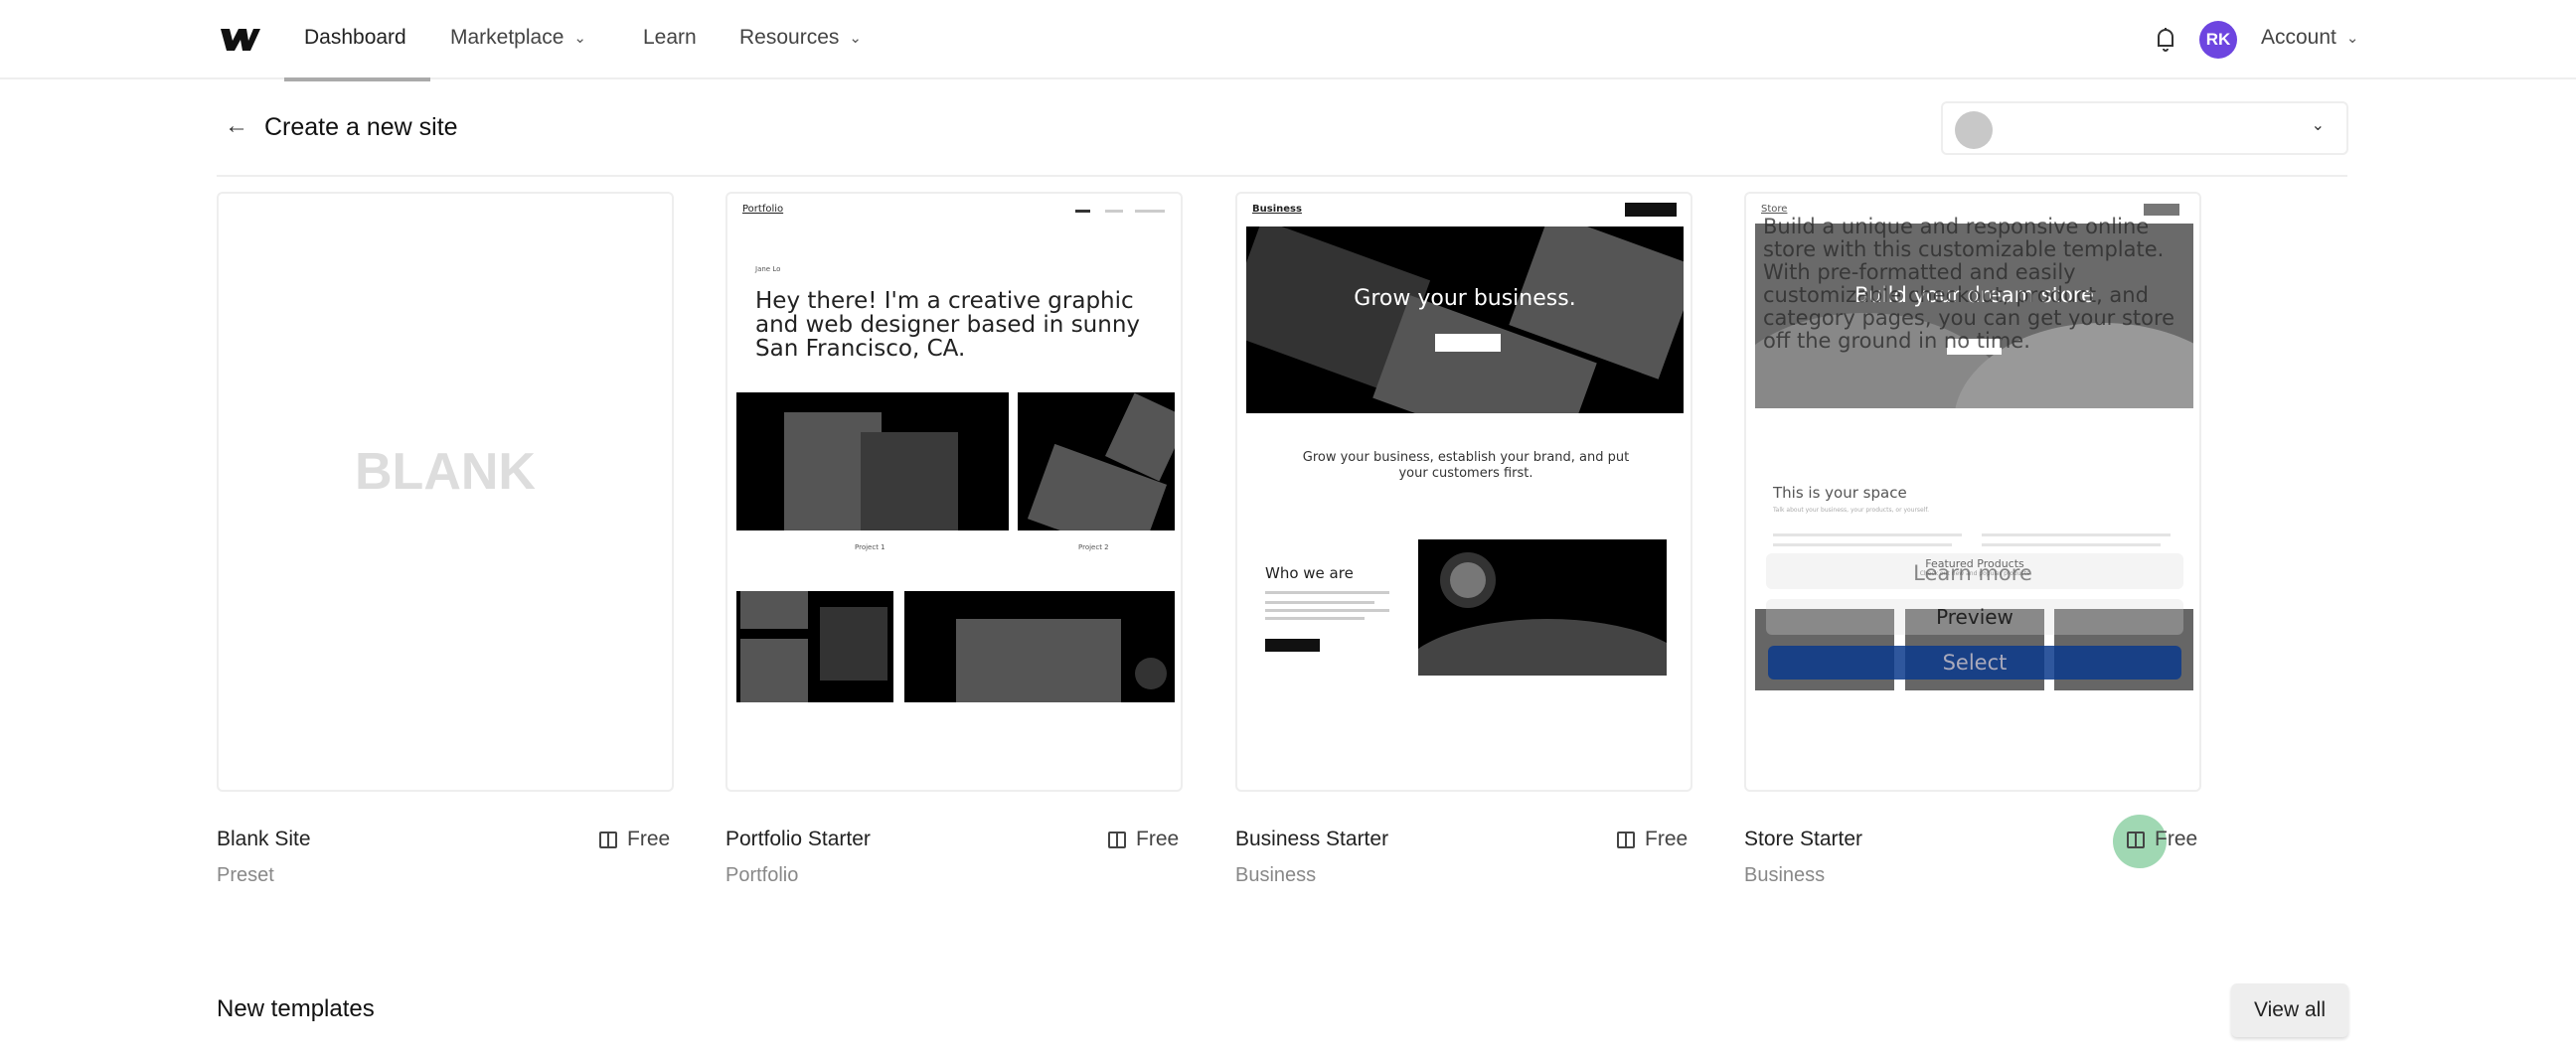  Describe the element at coordinates (1974, 617) in the screenshot. I see `preview-button: Preview` at that location.